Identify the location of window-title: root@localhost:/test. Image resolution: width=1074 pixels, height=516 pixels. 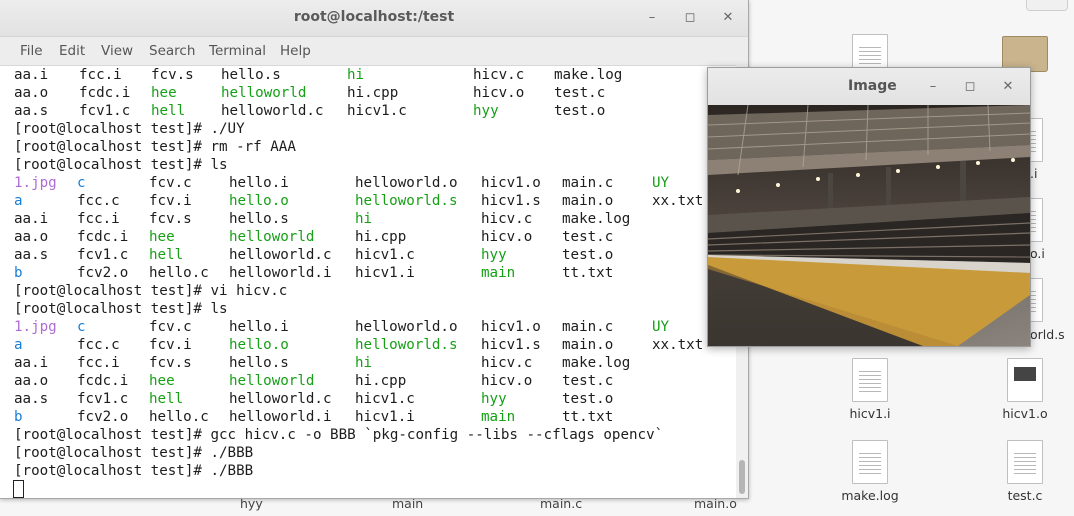
(374, 17).